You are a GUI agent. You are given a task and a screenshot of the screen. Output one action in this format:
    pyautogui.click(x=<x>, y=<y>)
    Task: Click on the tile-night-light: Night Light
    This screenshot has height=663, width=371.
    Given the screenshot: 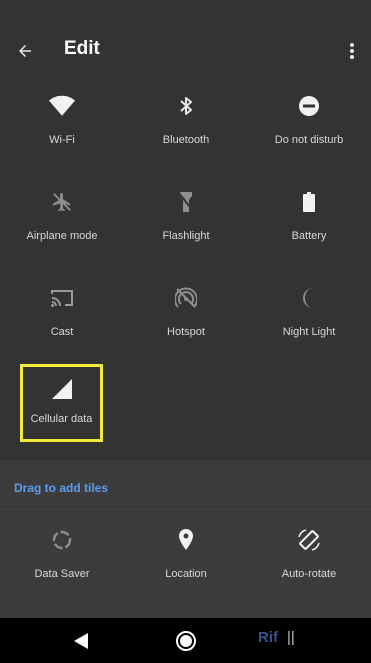 What is the action you would take?
    pyautogui.click(x=309, y=325)
    